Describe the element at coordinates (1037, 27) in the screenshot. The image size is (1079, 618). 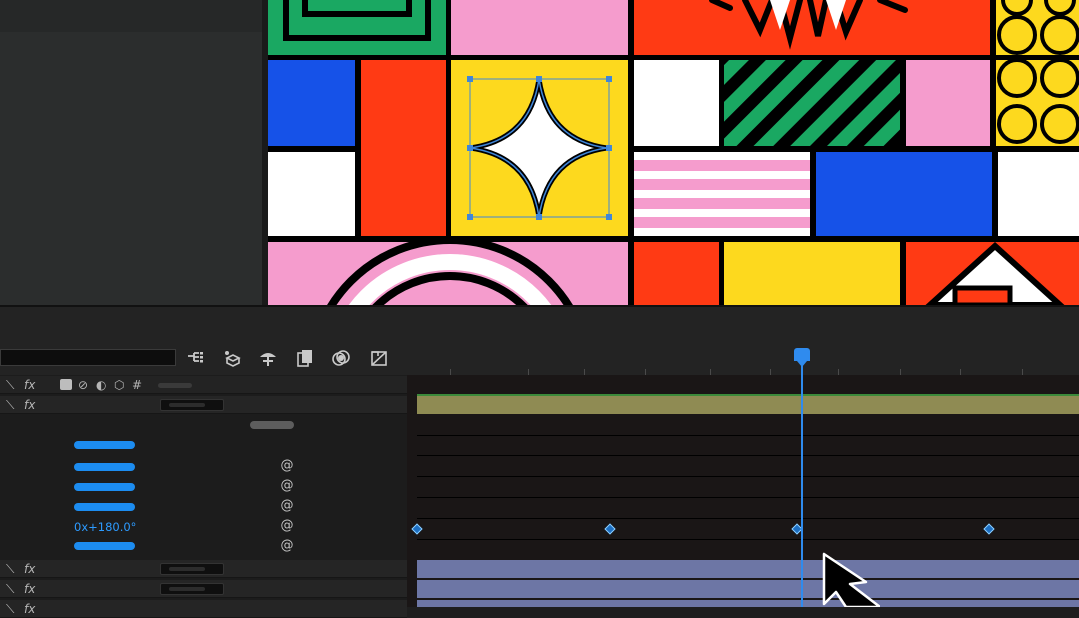
I see `yellow-dots-tile` at that location.